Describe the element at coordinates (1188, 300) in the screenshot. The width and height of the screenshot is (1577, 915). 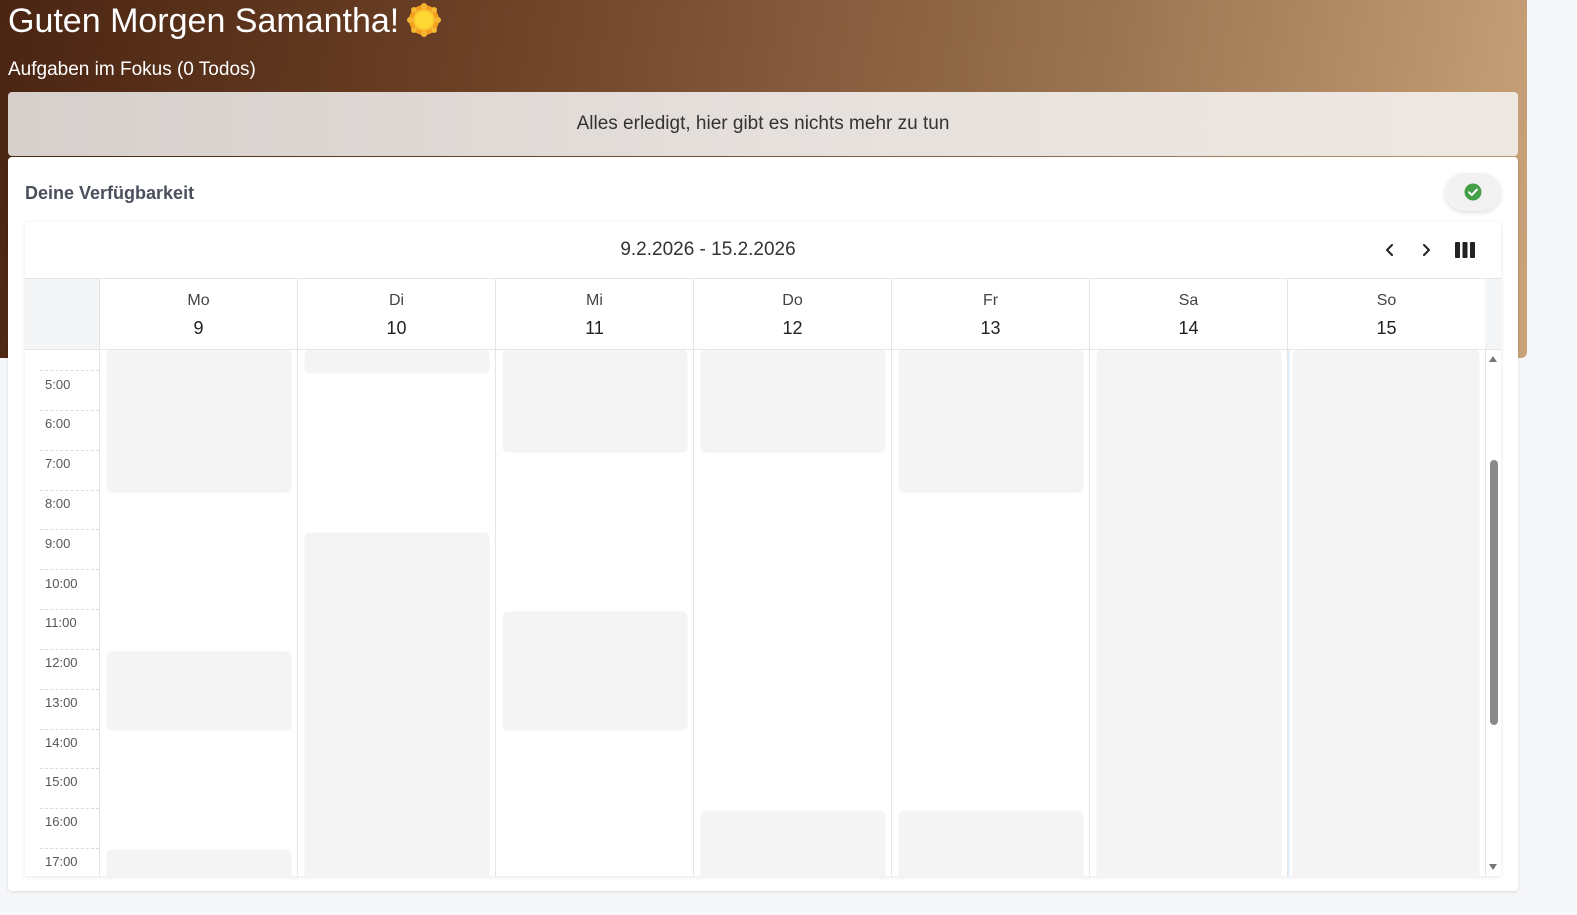
I see `day-name: Sa` at that location.